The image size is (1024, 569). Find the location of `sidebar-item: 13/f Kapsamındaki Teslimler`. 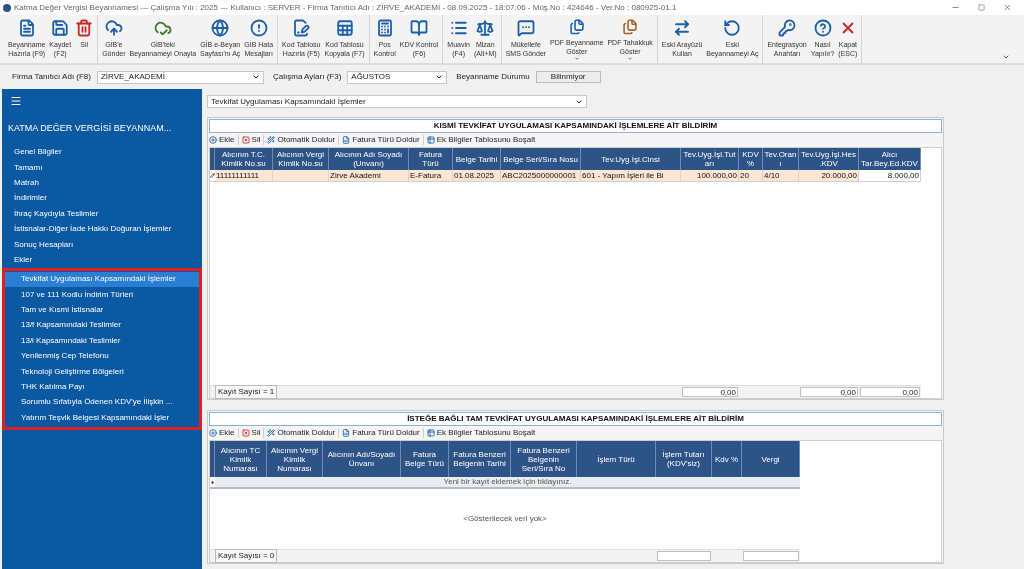

sidebar-item: 13/f Kapsamındaki Teslimler is located at coordinates (102, 325).